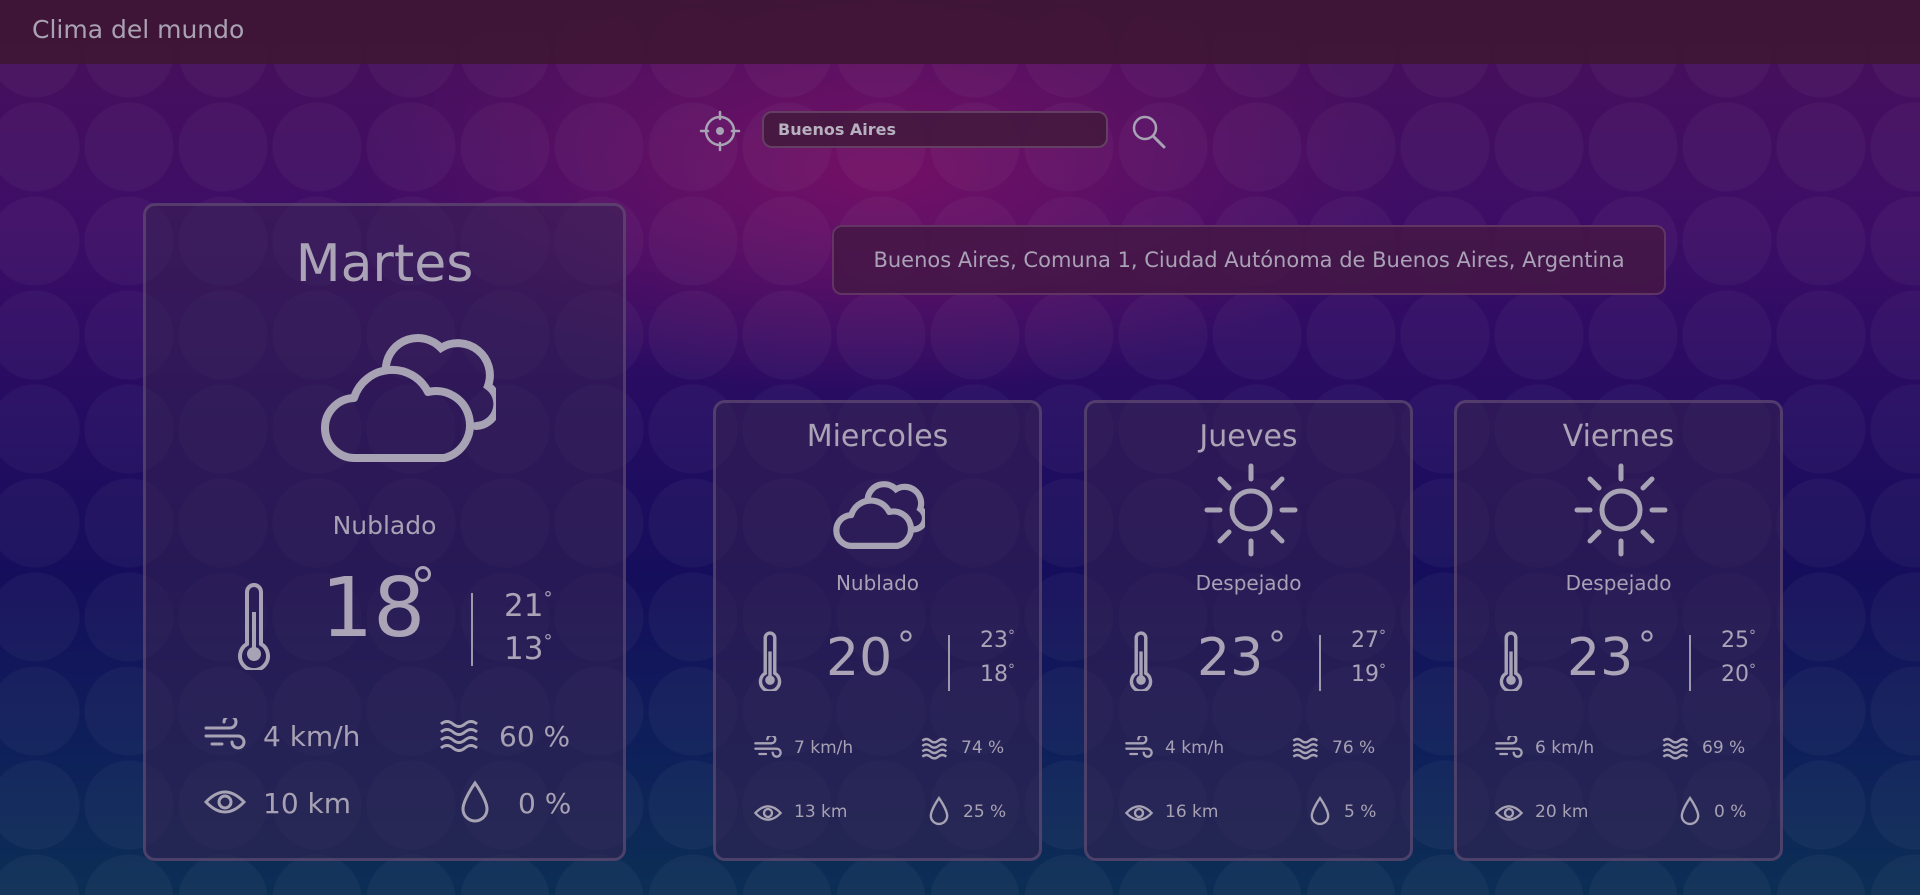  I want to click on visibility-value: 13 km, so click(821, 812).